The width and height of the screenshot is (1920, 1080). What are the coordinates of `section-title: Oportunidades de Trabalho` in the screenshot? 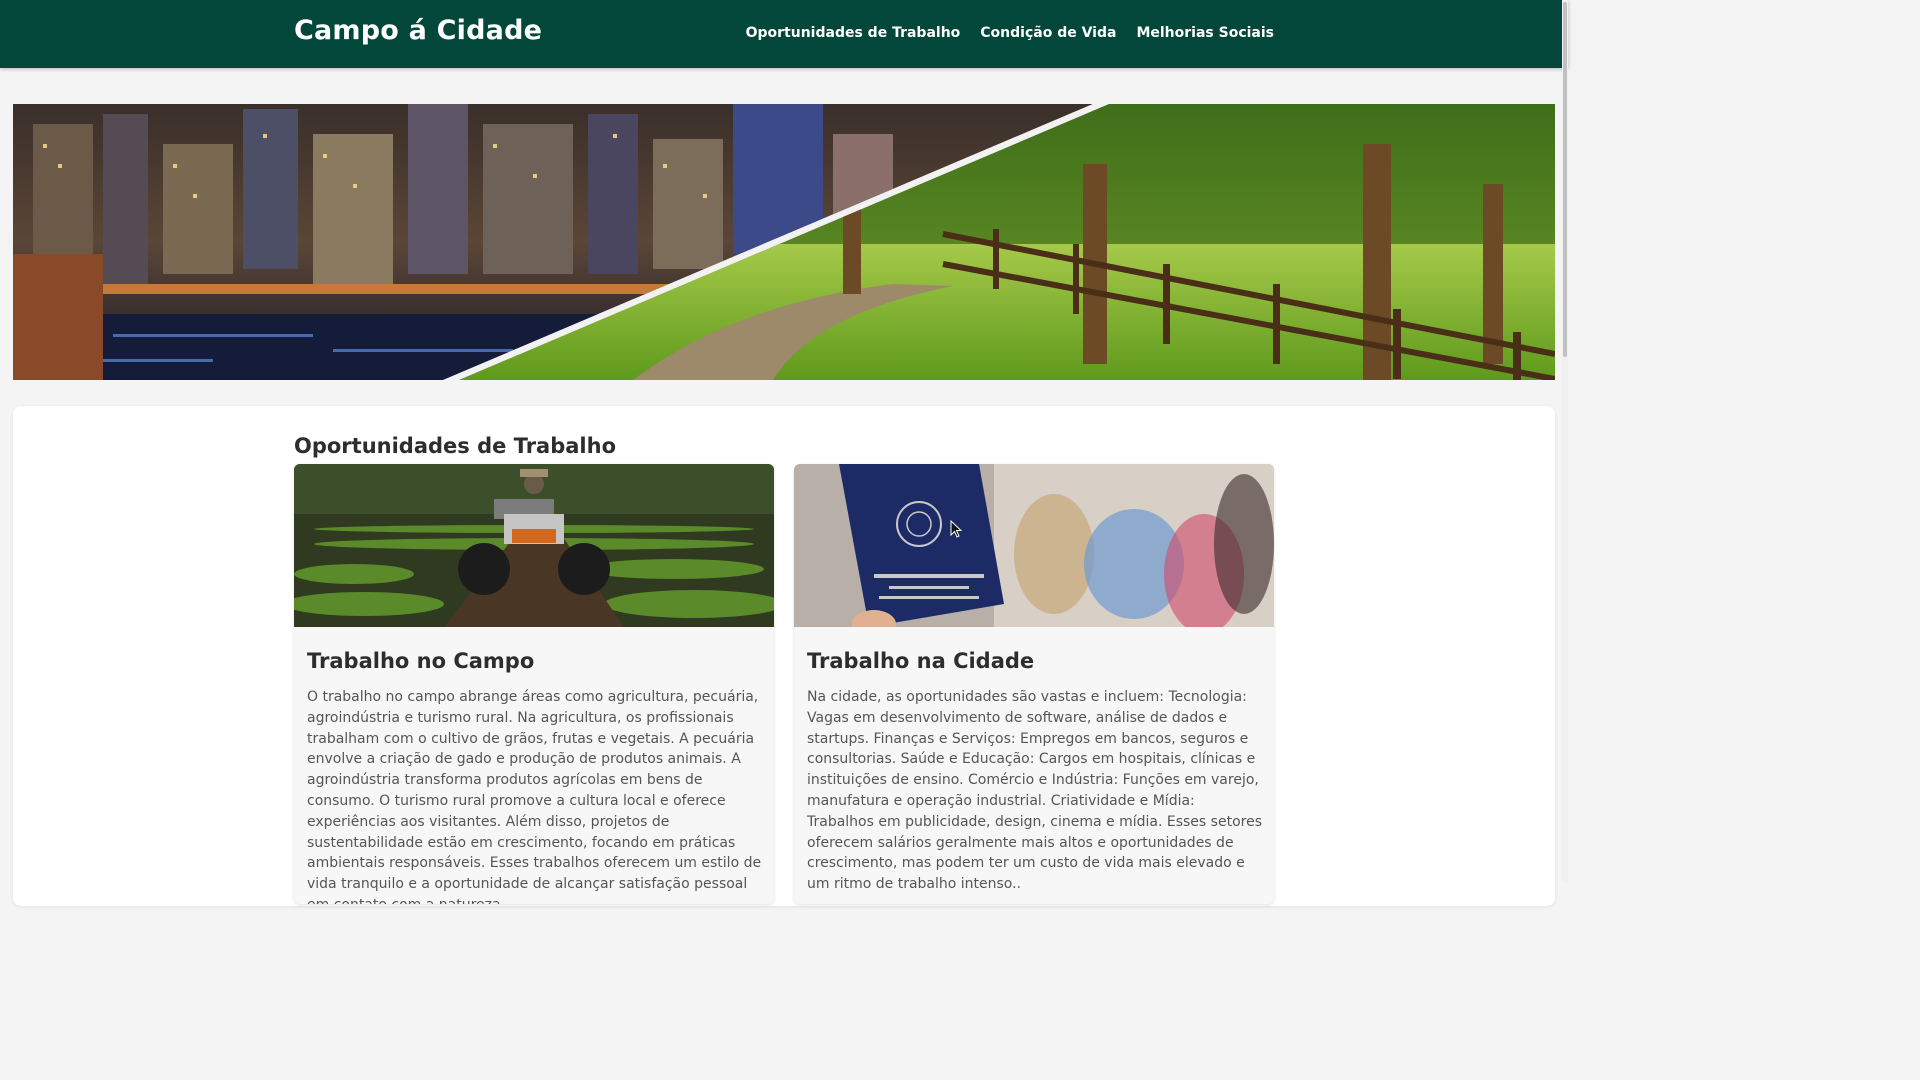 It's located at (455, 446).